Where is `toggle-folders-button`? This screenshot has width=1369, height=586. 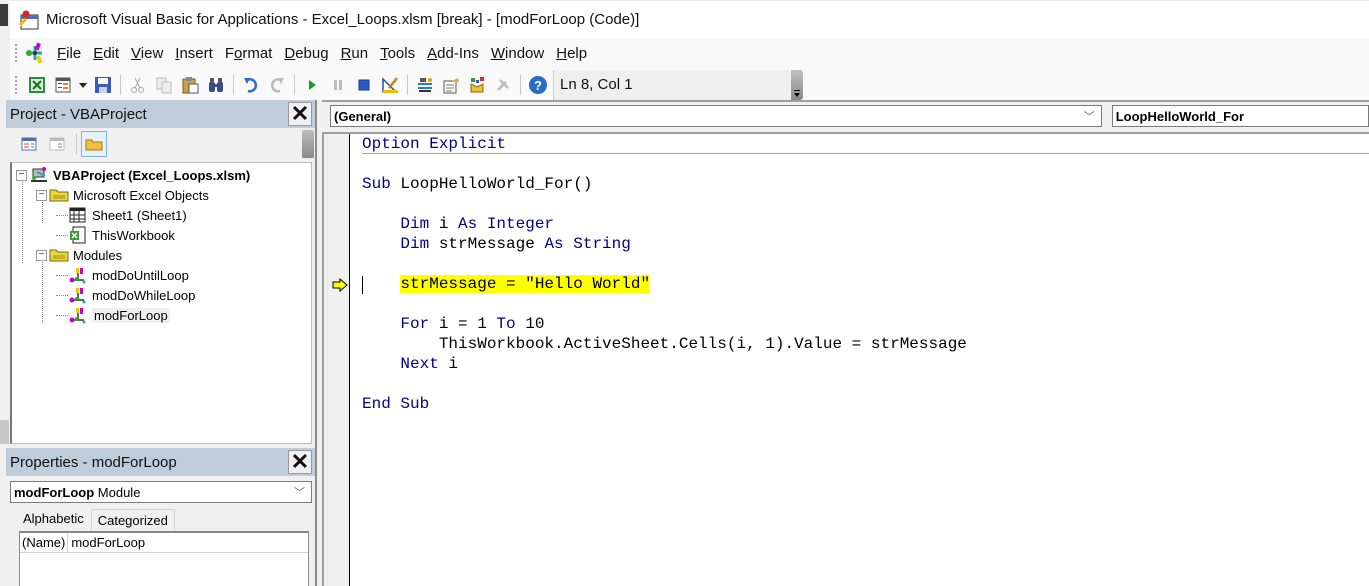 toggle-folders-button is located at coordinates (94, 144).